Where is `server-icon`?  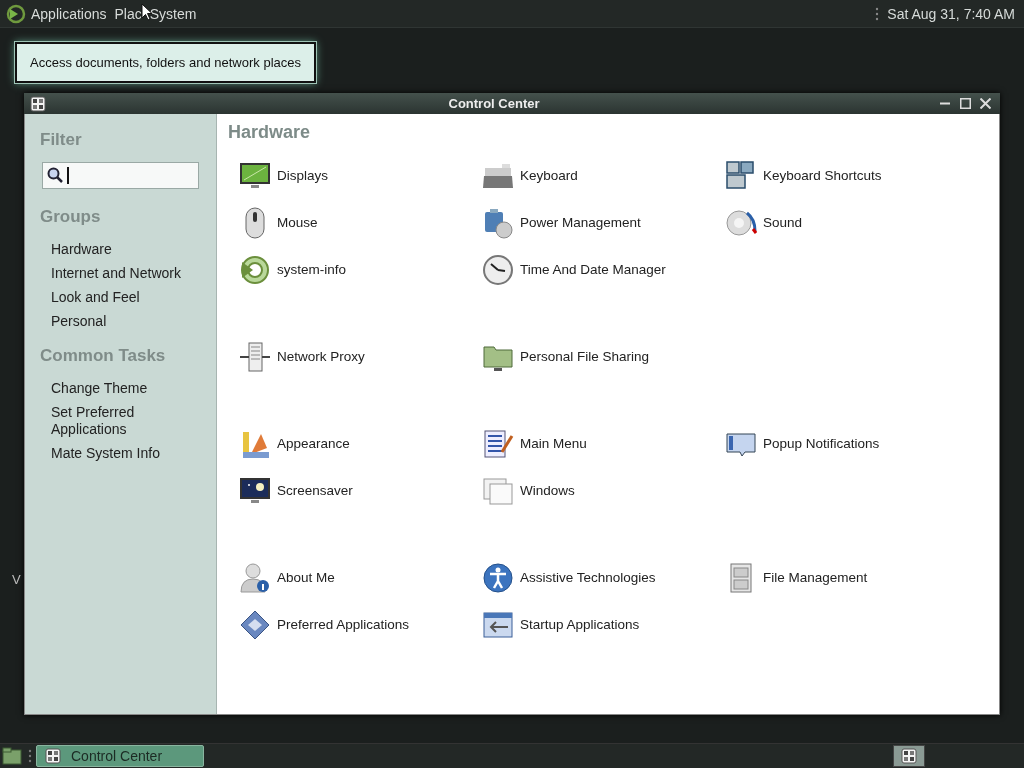
server-icon is located at coordinates (255, 356).